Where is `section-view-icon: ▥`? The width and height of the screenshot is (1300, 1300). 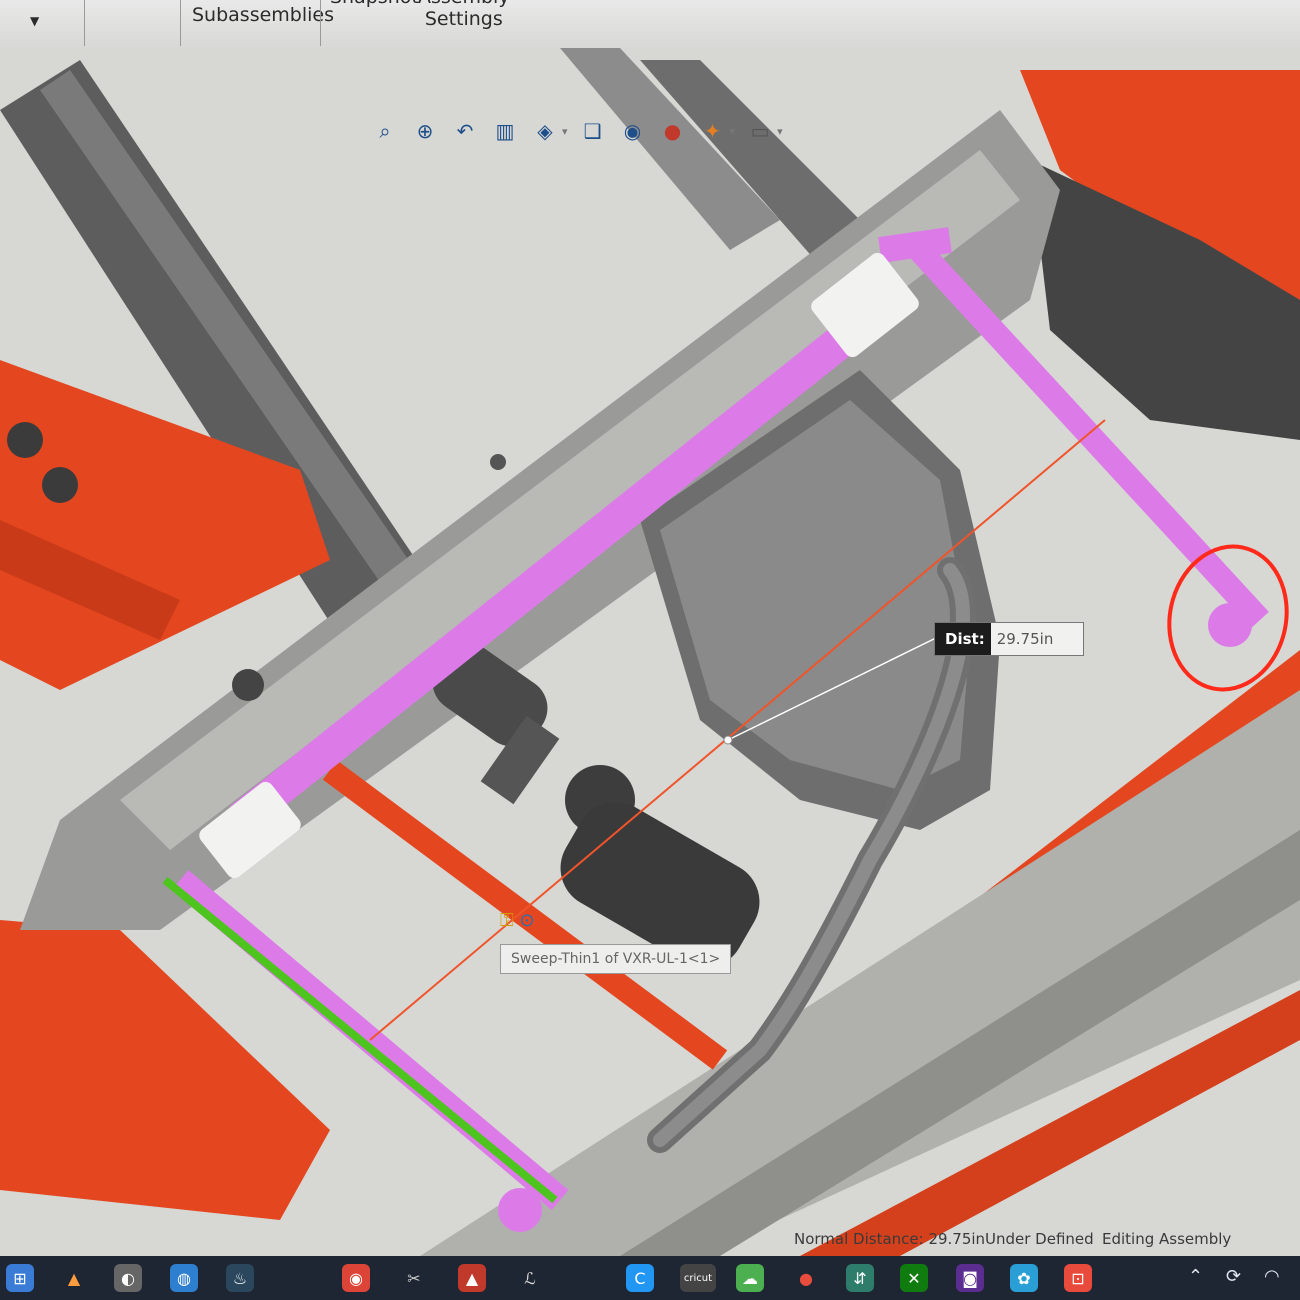 section-view-icon: ▥ is located at coordinates (505, 131).